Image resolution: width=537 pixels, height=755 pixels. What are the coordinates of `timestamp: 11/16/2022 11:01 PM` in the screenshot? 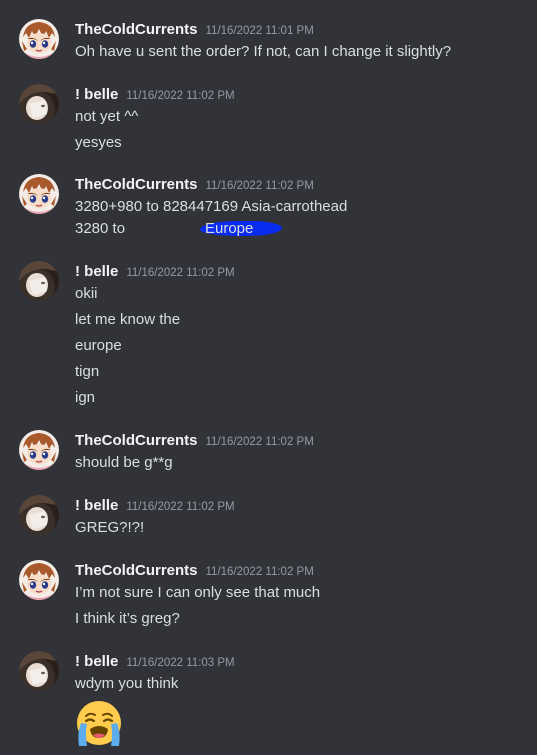 It's located at (259, 31).